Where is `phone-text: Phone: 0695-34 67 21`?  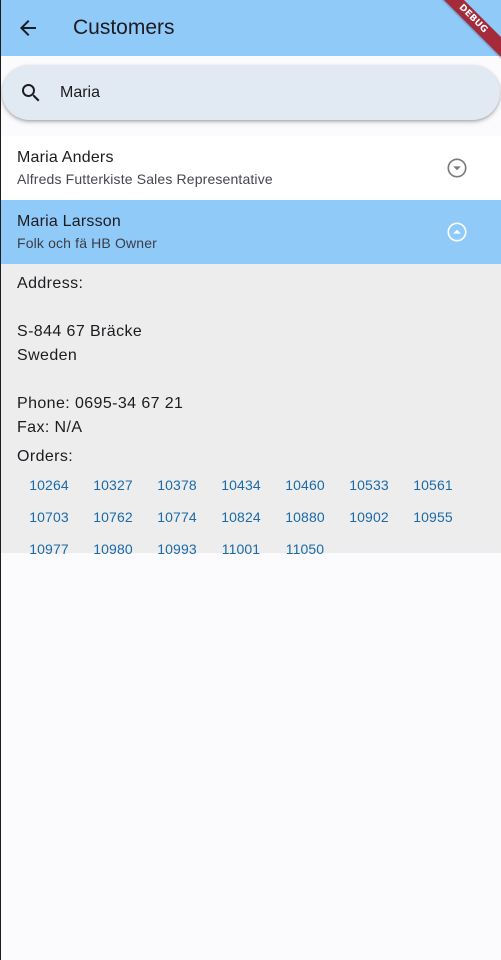
phone-text: Phone: 0695-34 67 21 is located at coordinates (100, 403).